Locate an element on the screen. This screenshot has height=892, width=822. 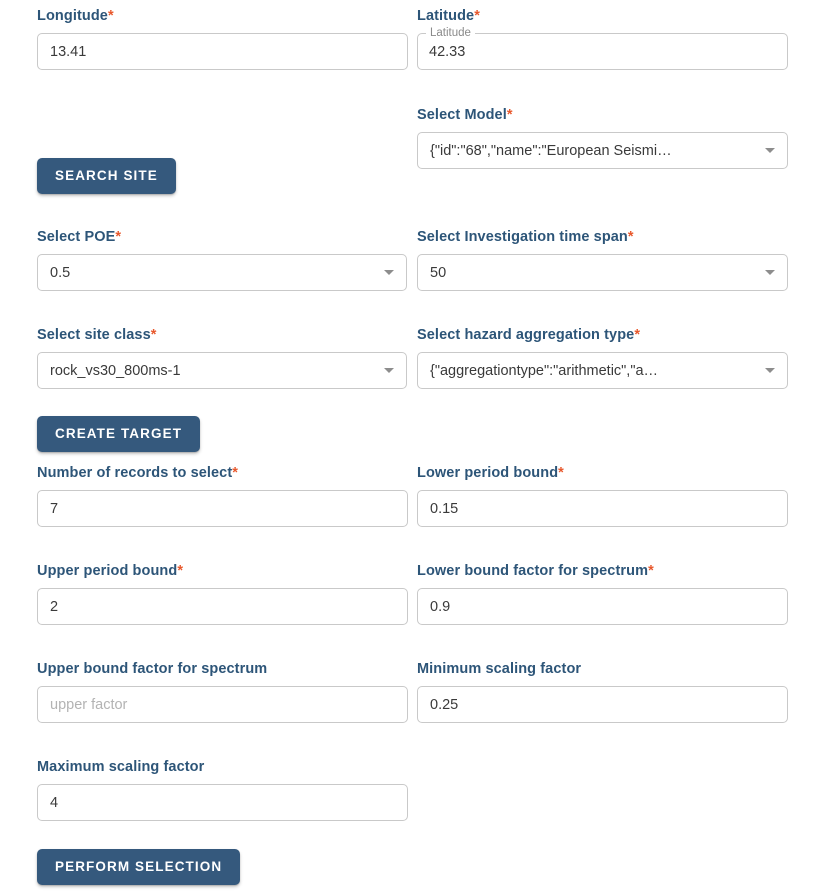
field-latitude: Latitude* Latitude 42.33 is located at coordinates (602, 39).